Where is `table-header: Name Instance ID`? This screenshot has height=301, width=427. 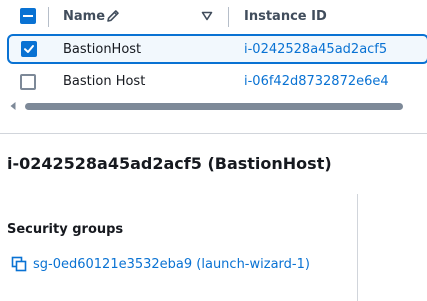 table-header: Name Instance ID is located at coordinates (213, 17).